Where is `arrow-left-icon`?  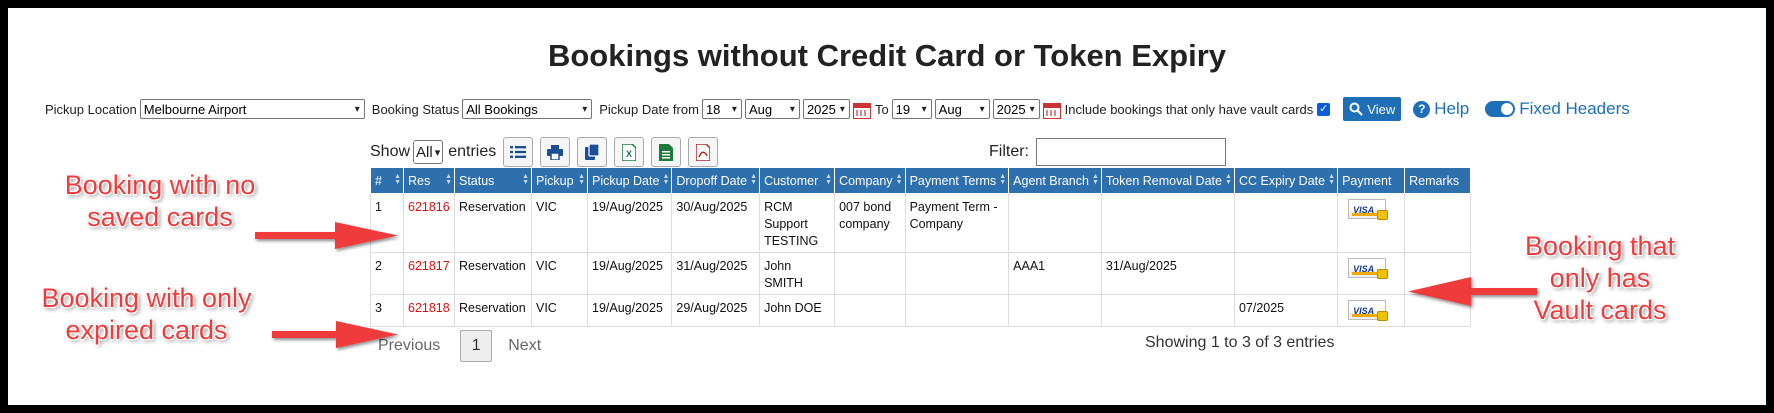
arrow-left-icon is located at coordinates (1472, 291).